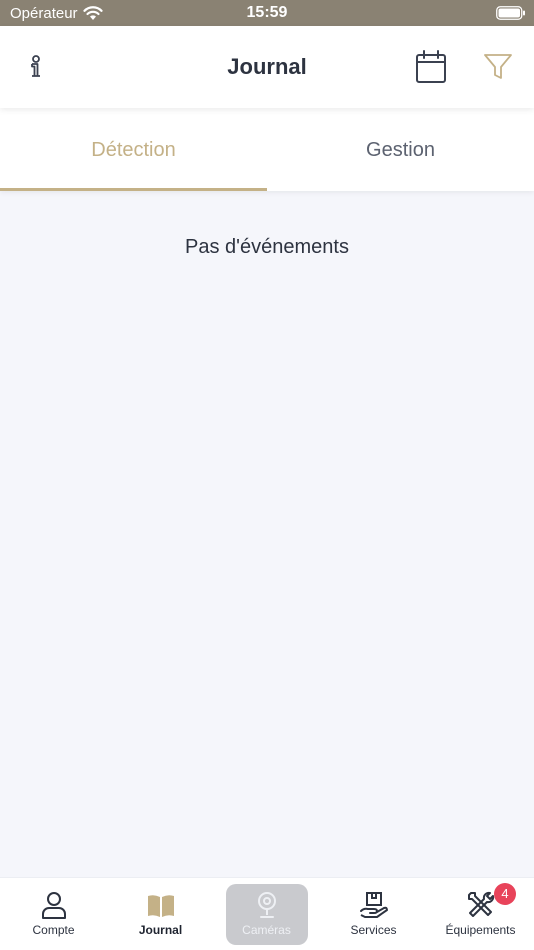 The height and width of the screenshot is (950, 534). Describe the element at coordinates (266, 930) in the screenshot. I see `tab-cameras-label: Caméras` at that location.